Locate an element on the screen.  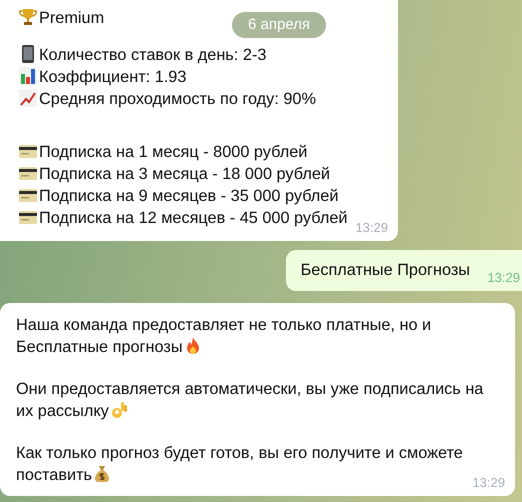
message-text: их рассылку is located at coordinates (62, 411).